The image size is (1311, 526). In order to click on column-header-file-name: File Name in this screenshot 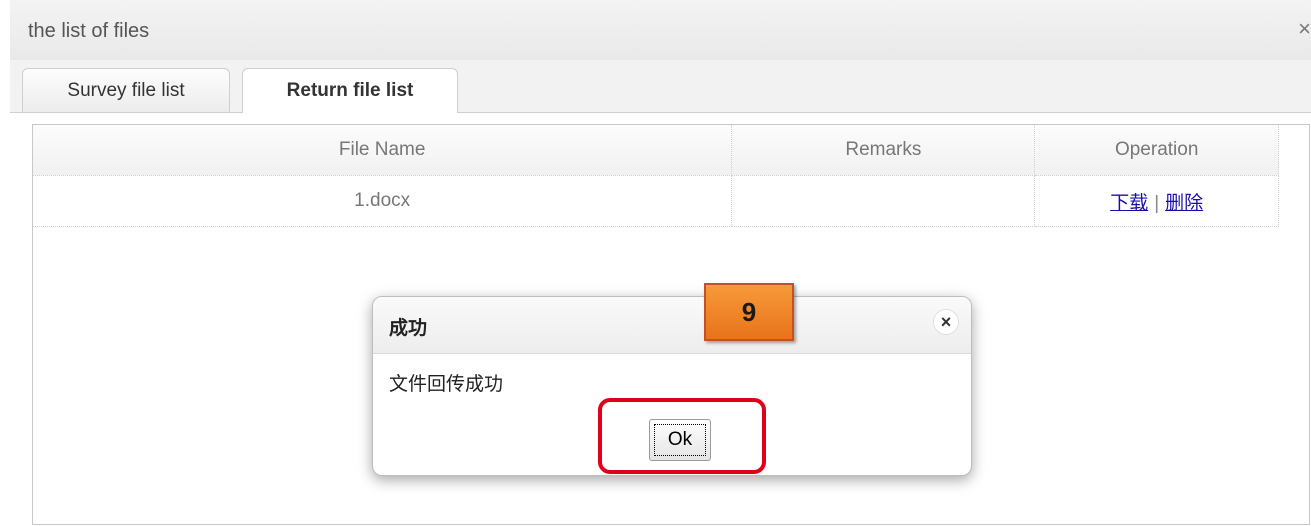, I will do `click(383, 150)`.